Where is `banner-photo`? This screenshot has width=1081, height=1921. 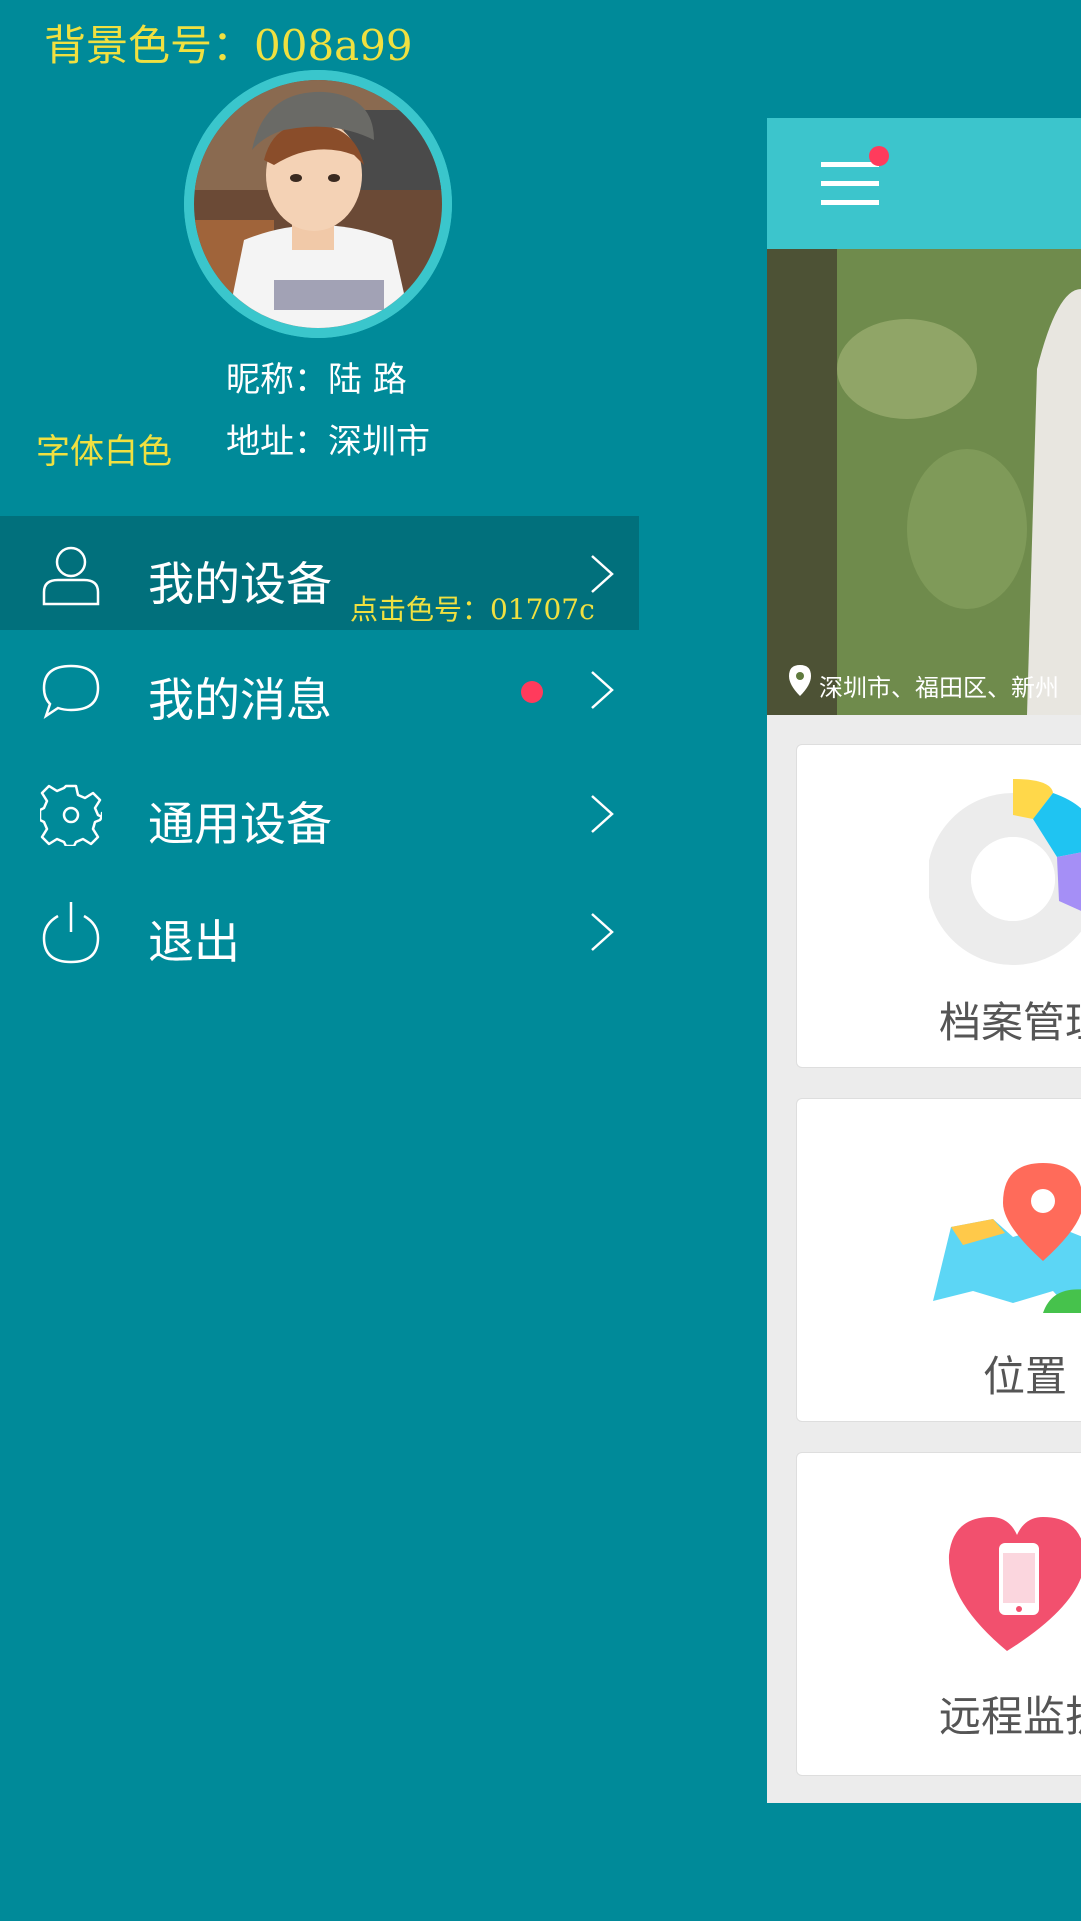
banner-photo is located at coordinates (924, 482).